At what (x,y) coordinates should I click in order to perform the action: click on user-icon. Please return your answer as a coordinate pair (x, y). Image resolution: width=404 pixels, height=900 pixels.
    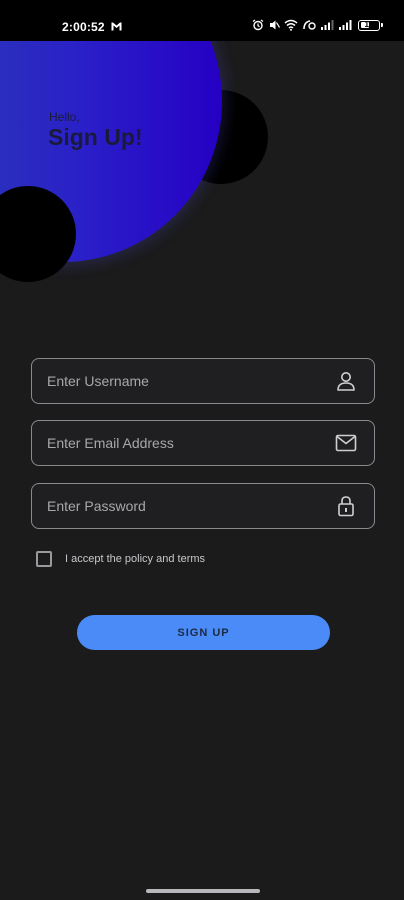
    Looking at the image, I should click on (346, 381).